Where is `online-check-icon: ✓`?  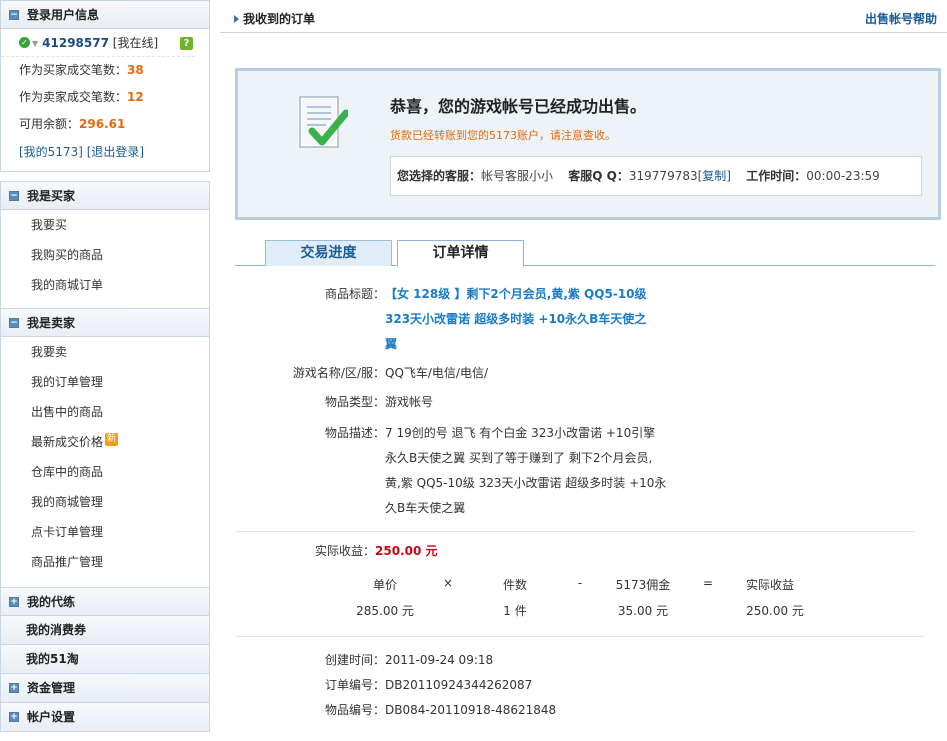
online-check-icon: ✓ is located at coordinates (24, 42).